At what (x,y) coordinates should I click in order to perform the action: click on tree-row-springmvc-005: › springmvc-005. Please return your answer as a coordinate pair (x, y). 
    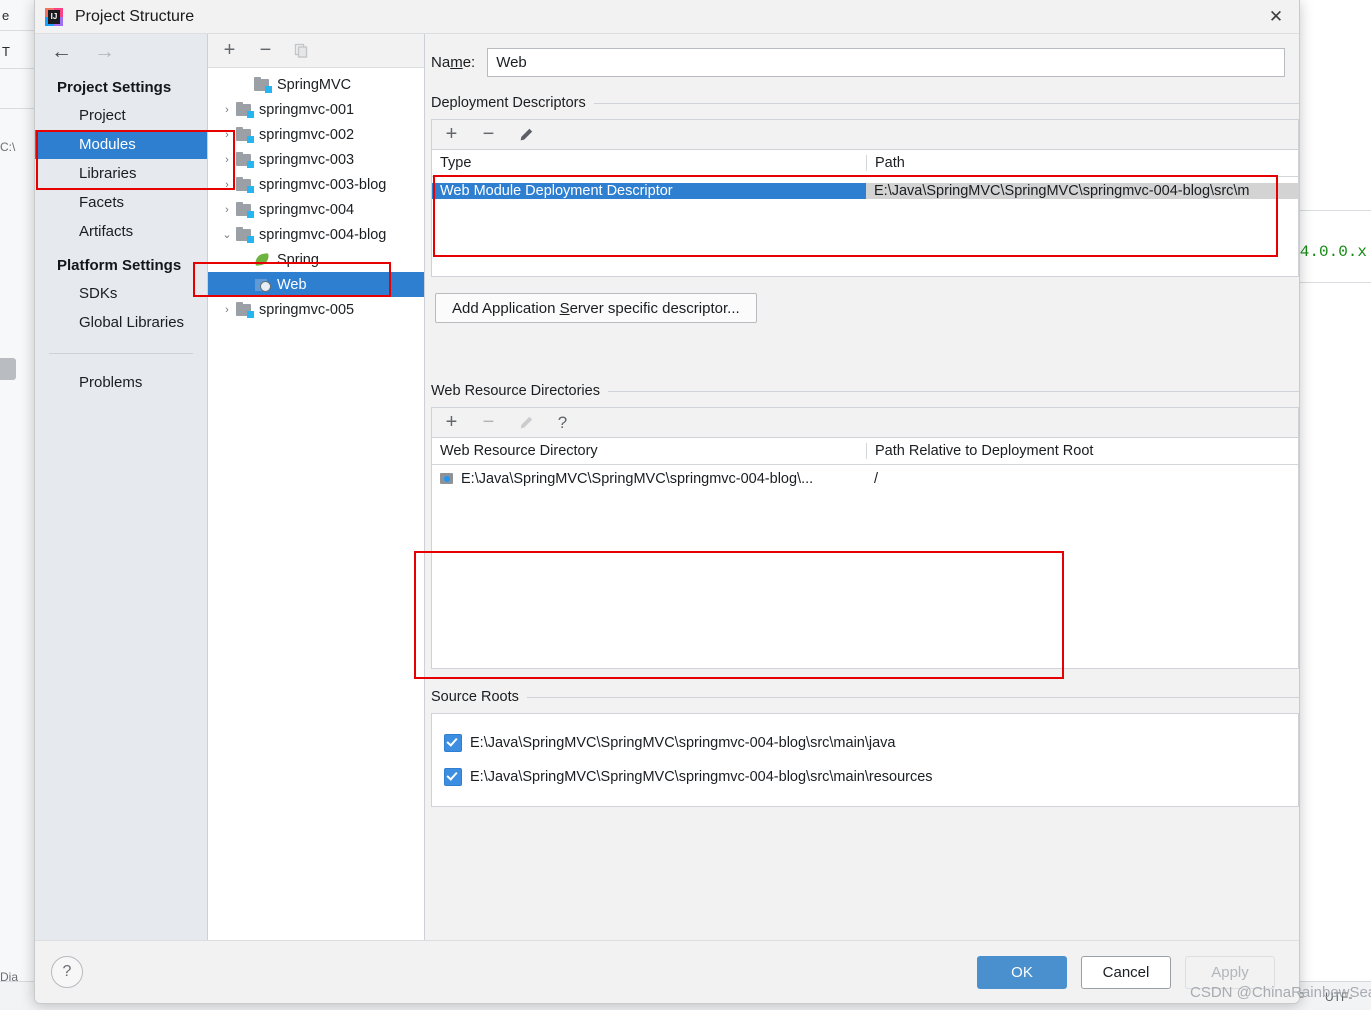
    Looking at the image, I should click on (316, 309).